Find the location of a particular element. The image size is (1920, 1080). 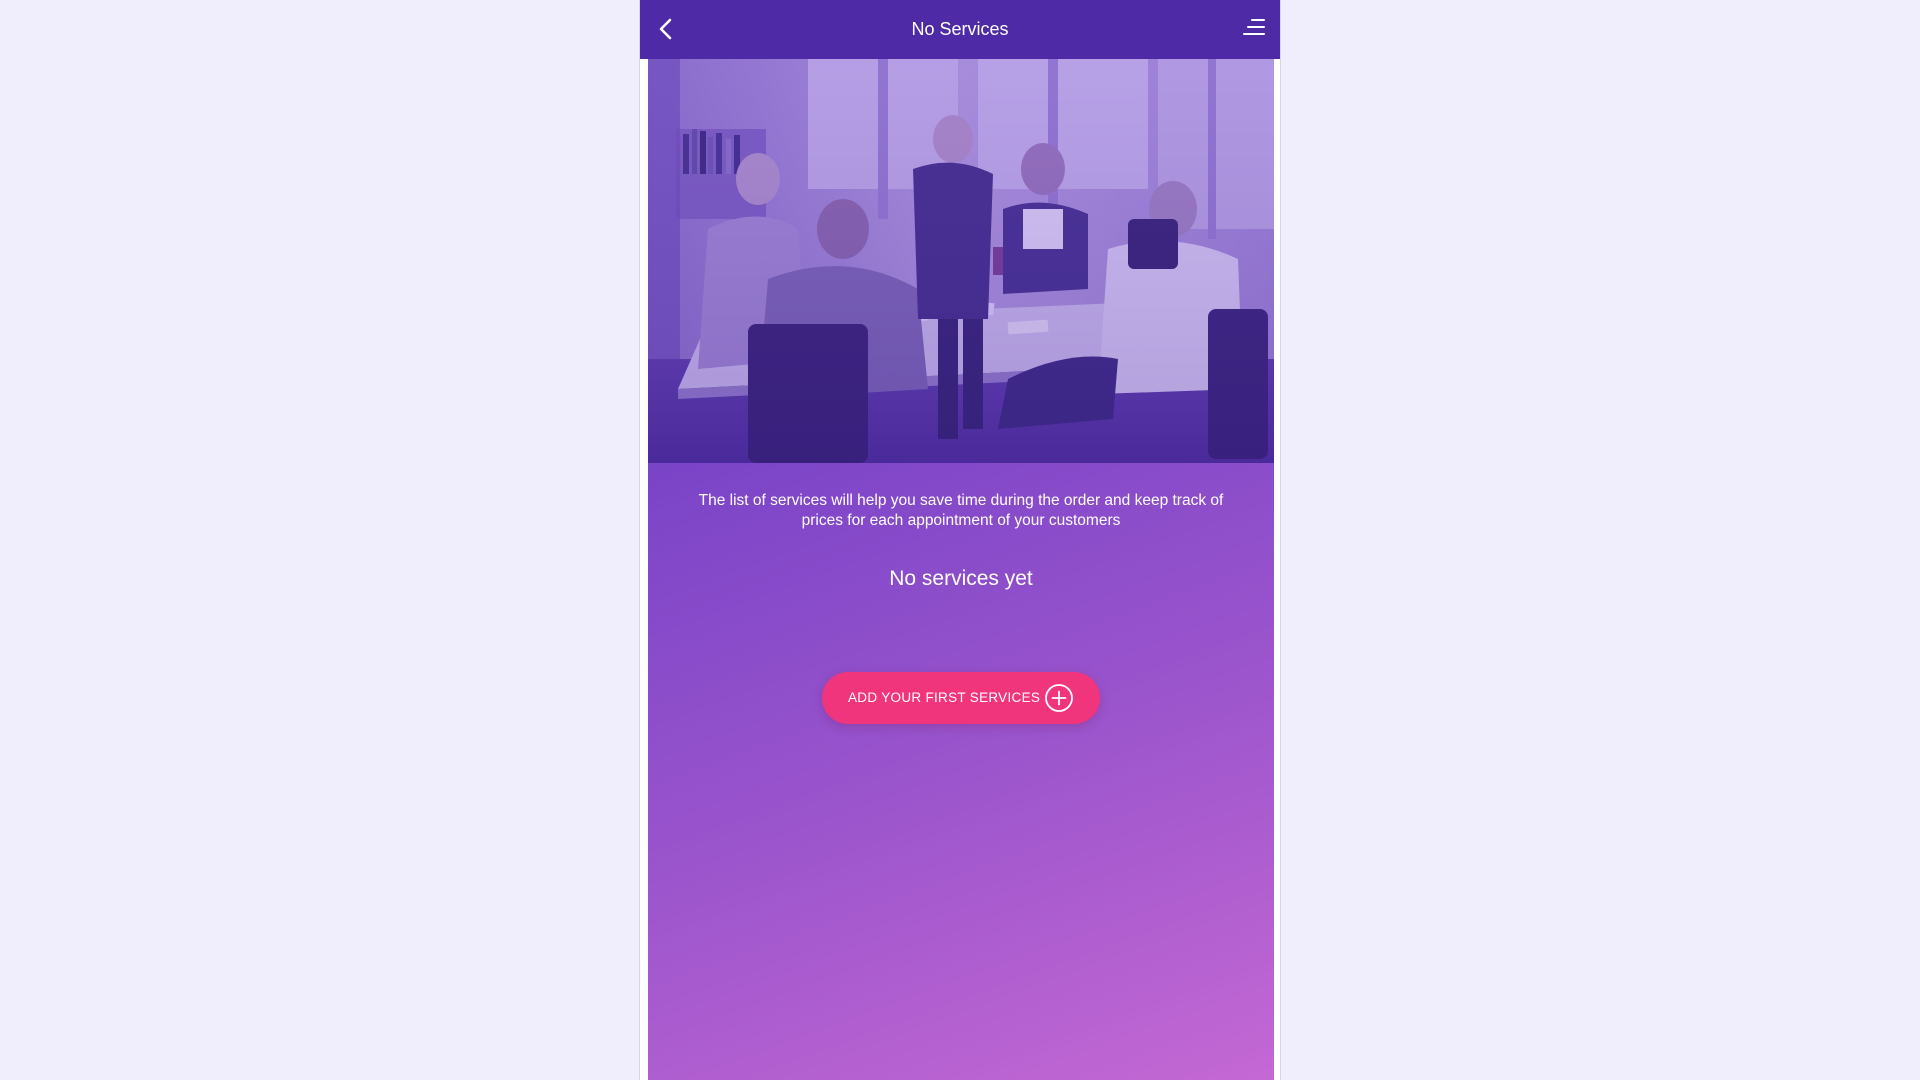

hero-image is located at coordinates (961, 261).